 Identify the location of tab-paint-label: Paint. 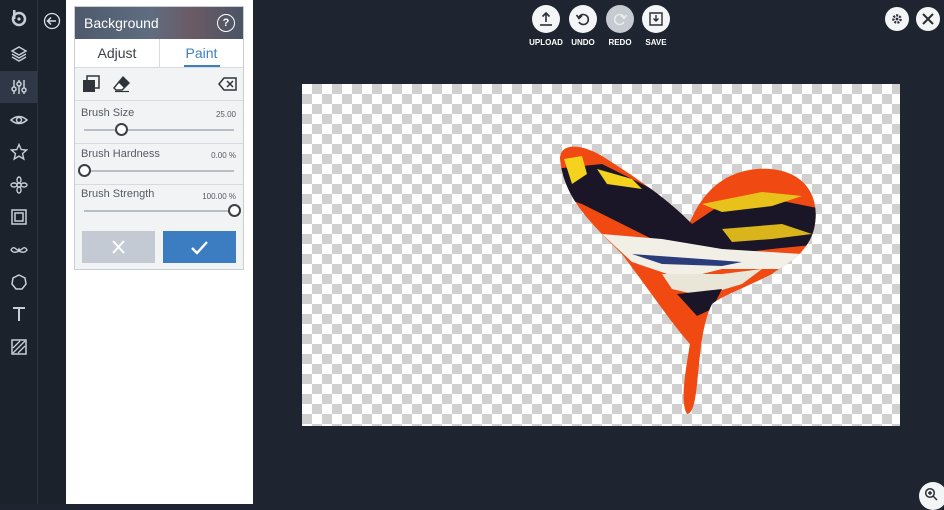
(201, 53).